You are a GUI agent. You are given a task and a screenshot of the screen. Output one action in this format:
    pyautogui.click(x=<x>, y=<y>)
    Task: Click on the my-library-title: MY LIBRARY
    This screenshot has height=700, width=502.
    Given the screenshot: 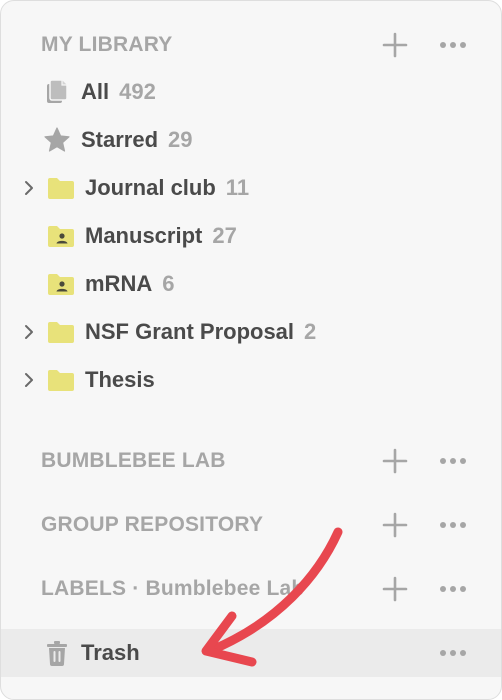 What is the action you would take?
    pyautogui.click(x=107, y=44)
    